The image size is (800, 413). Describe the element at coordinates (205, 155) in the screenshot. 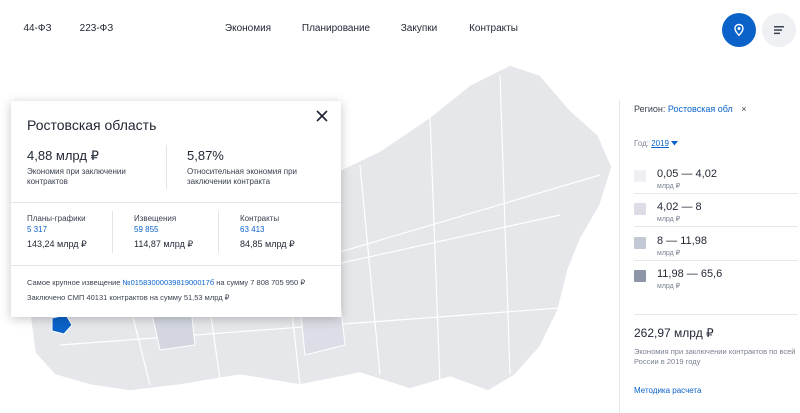

I see `relative-savings-value: 5,87%` at that location.